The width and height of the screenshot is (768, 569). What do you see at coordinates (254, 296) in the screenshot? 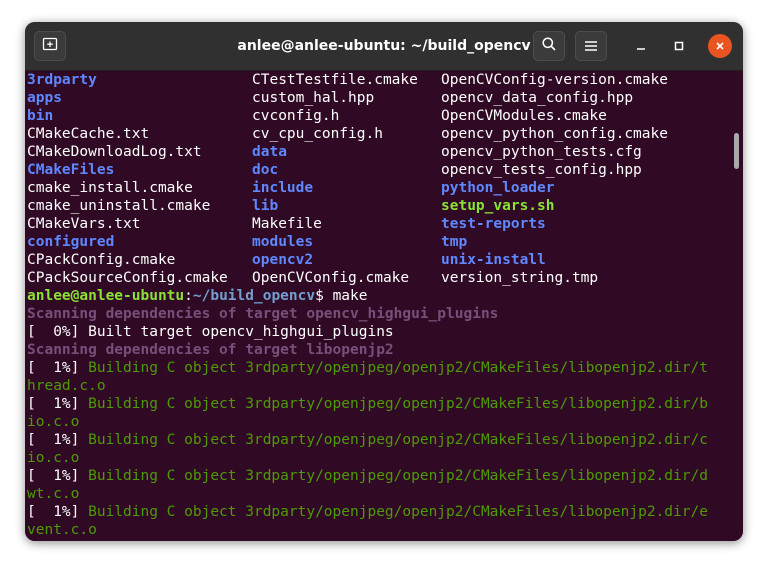
I see `prompt-path: ~/build_opencv` at bounding box center [254, 296].